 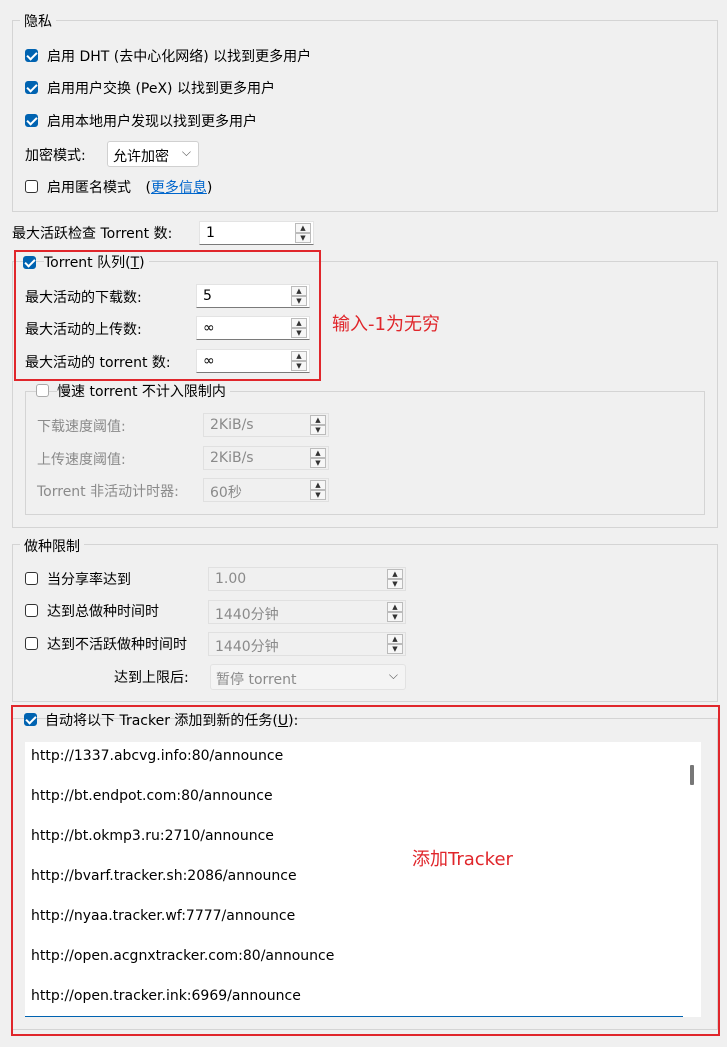 What do you see at coordinates (141, 157) in the screenshot?
I see `encryption-value: 允许加密` at bounding box center [141, 157].